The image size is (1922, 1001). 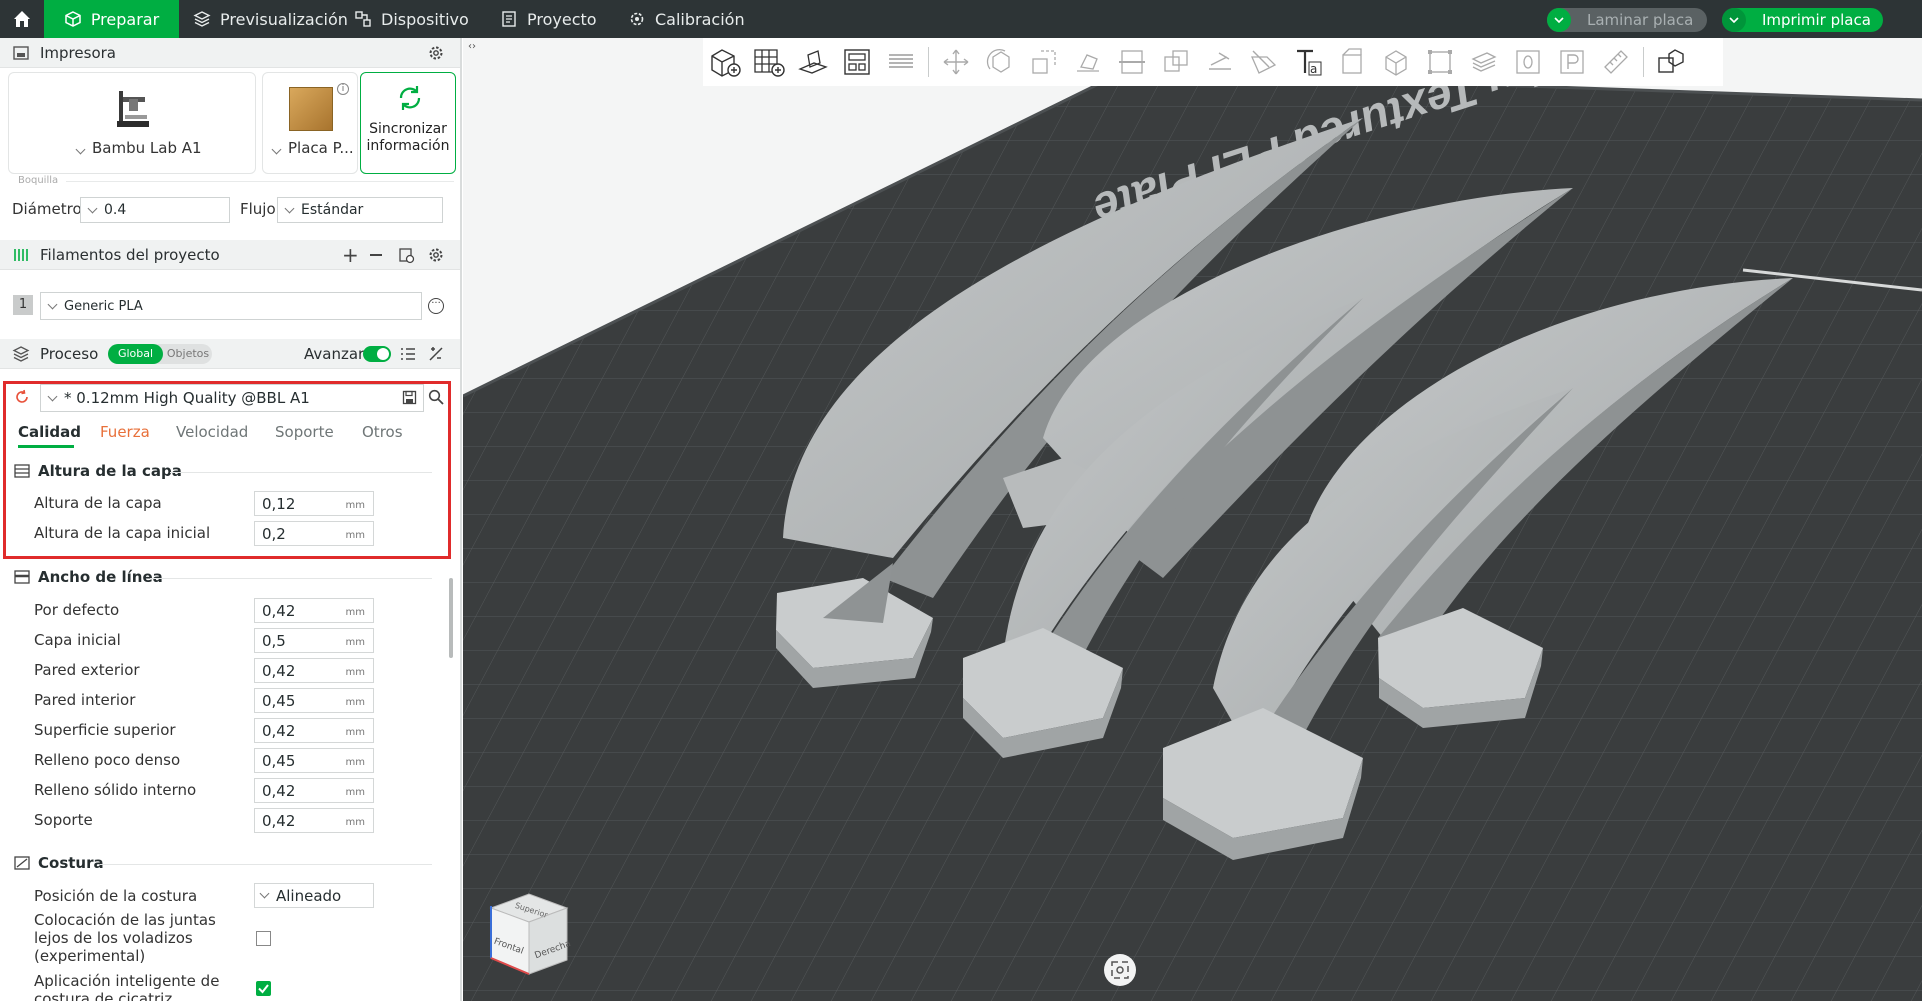 I want to click on nozzle-divider, so click(x=260, y=181).